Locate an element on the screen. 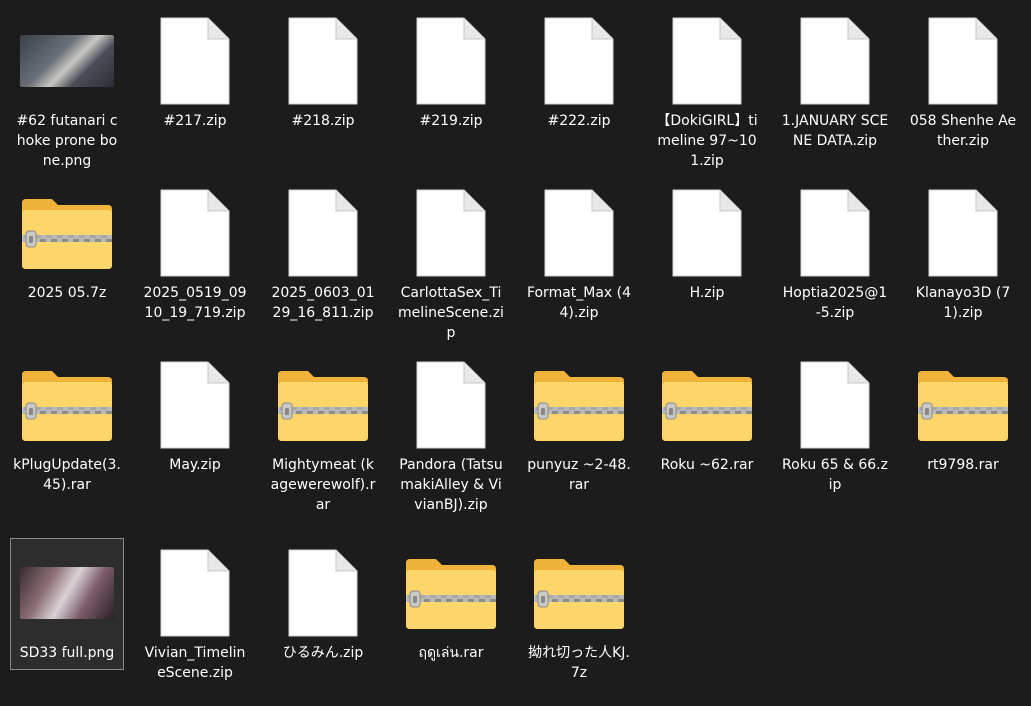  file-name: Format_Max (44).zip is located at coordinates (579, 303).